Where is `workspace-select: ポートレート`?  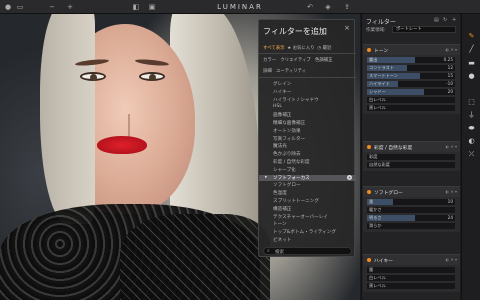
workspace-select: ポートレート is located at coordinates (424, 29).